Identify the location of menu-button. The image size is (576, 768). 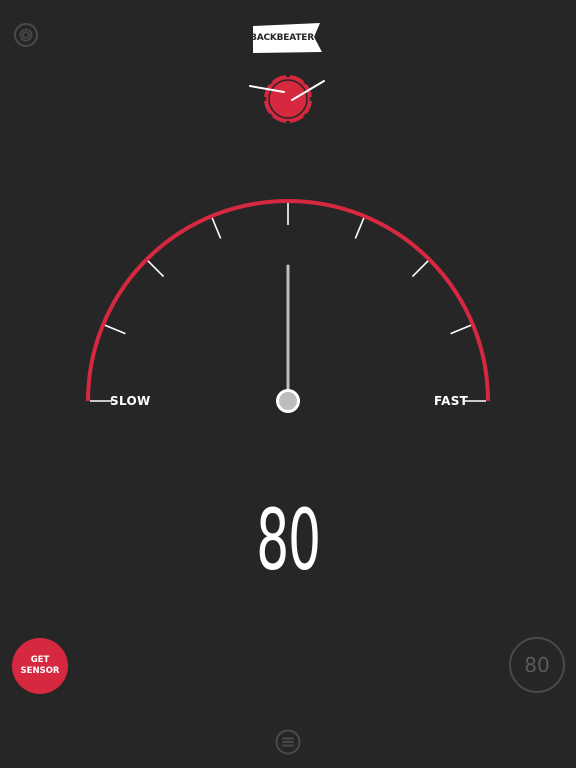
(288, 742).